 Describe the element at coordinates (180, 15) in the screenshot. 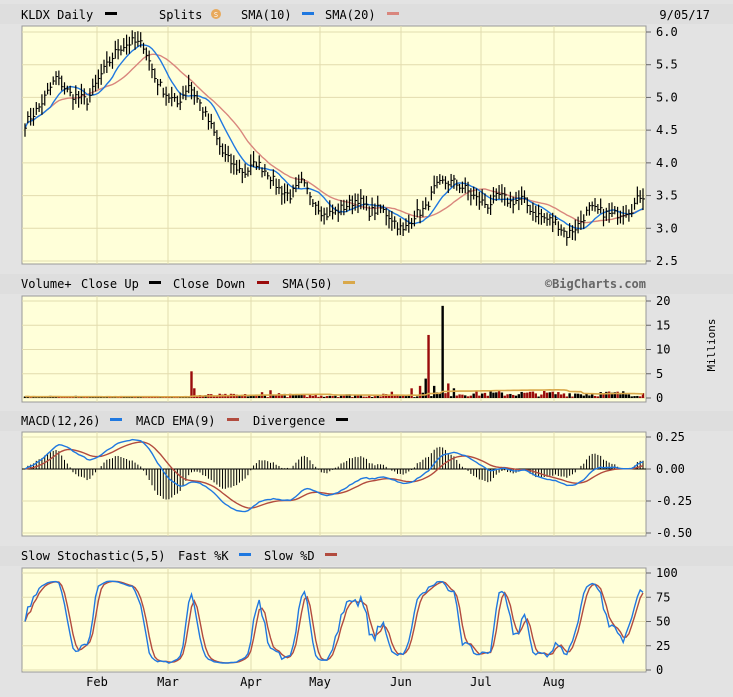

I see `legend-splits: Splits` at that location.